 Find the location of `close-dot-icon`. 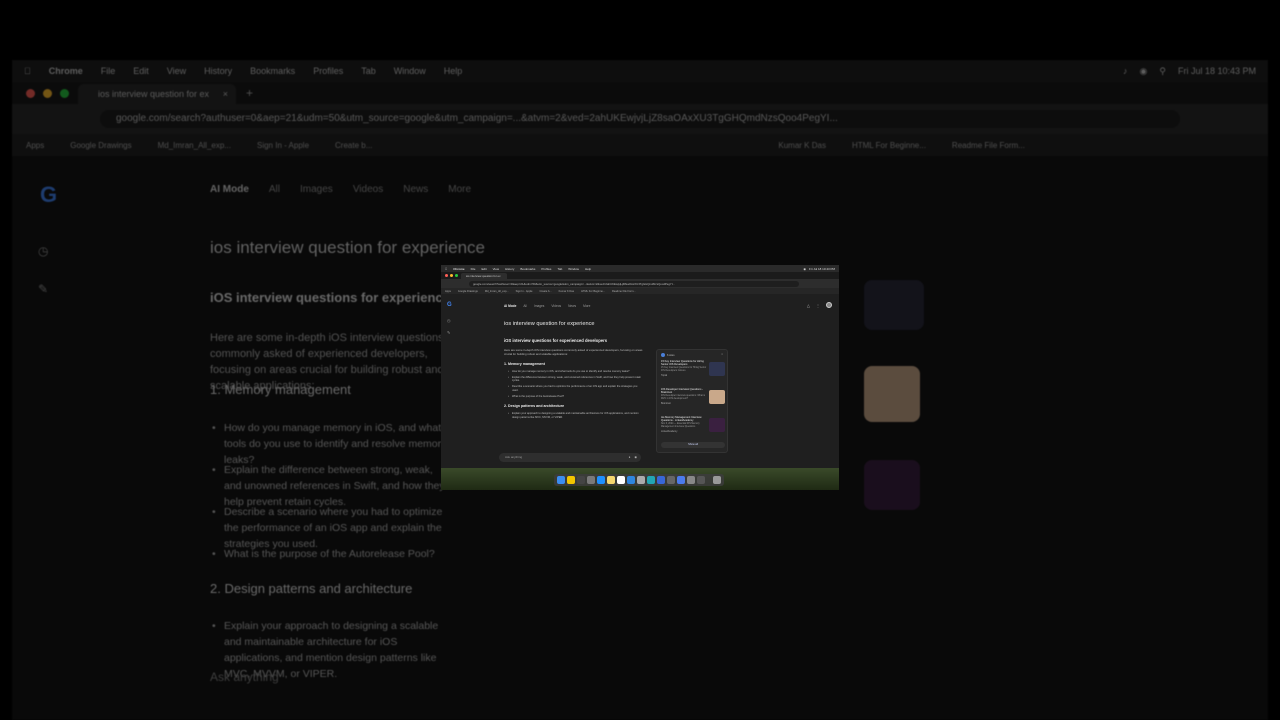

close-dot-icon is located at coordinates (446, 275).